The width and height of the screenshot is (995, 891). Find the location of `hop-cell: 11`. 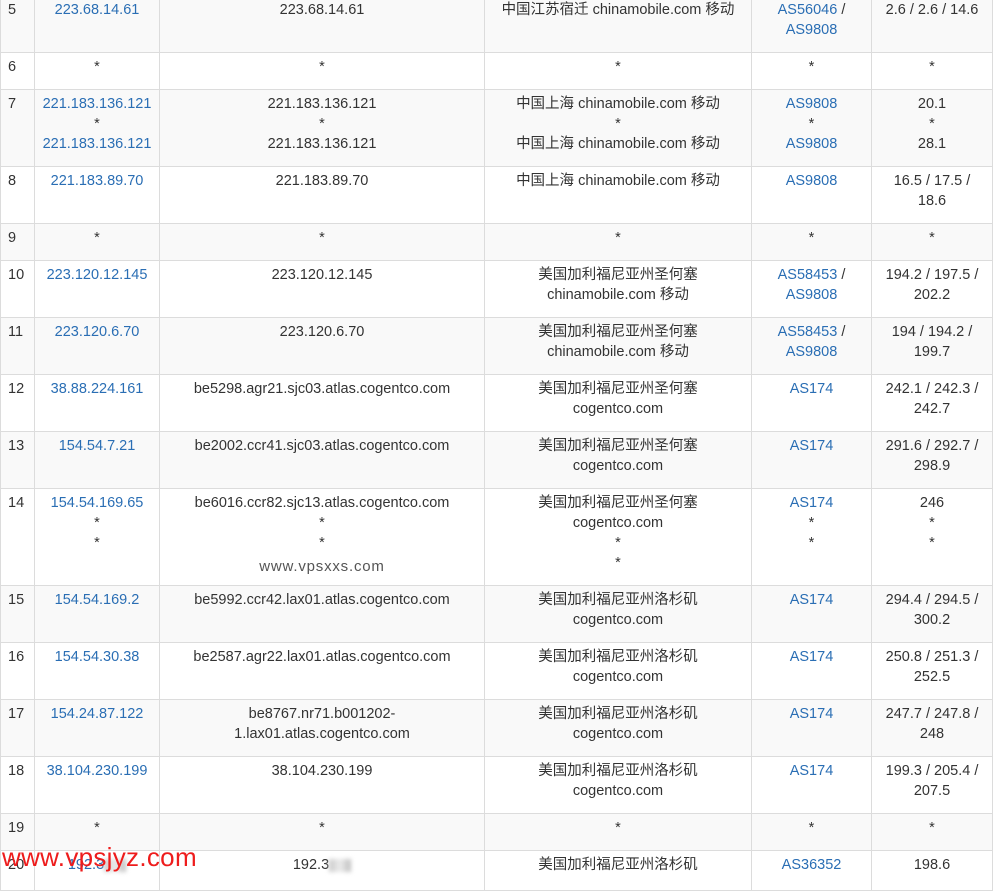

hop-cell: 11 is located at coordinates (17, 346).